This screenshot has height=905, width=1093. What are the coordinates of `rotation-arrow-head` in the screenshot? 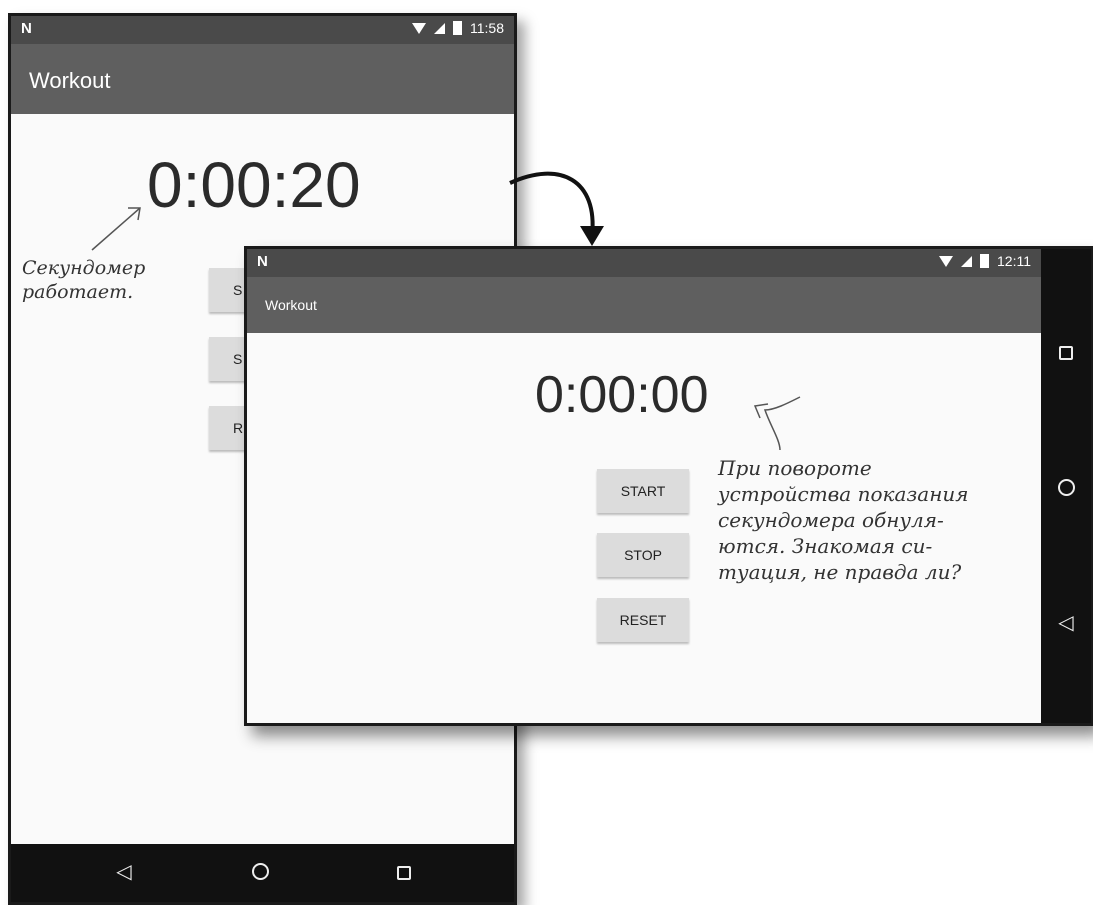 It's located at (592, 236).